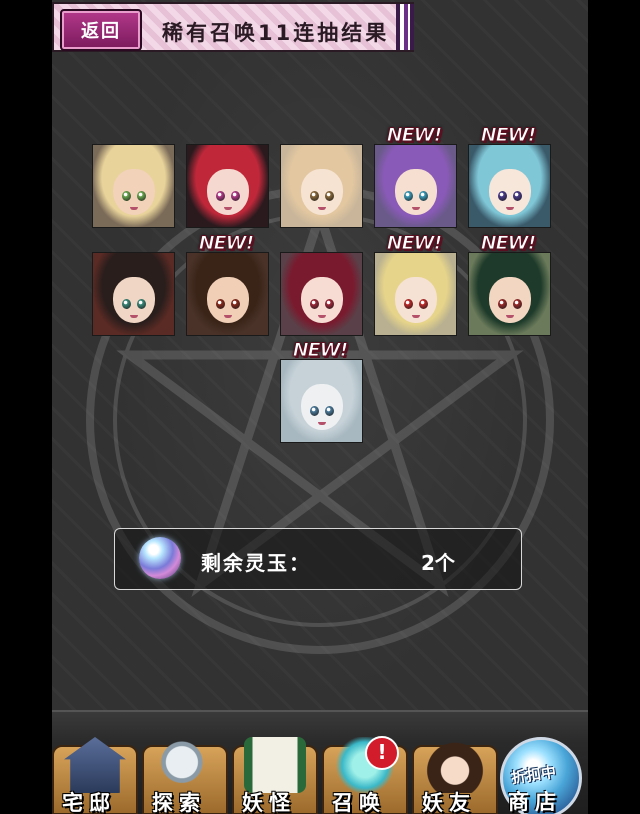 The width and height of the screenshot is (640, 814). I want to click on page-header: 返回 稀有召唤11连抽结果, so click(233, 27).